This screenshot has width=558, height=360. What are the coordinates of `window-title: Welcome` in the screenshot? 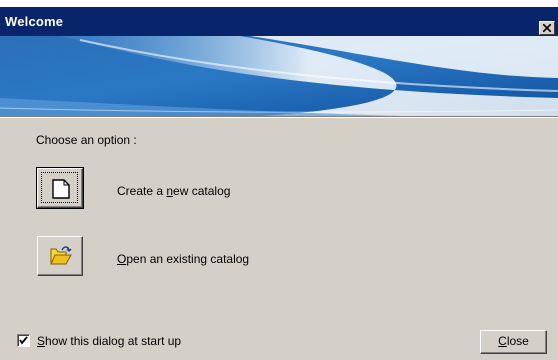 It's located at (34, 21).